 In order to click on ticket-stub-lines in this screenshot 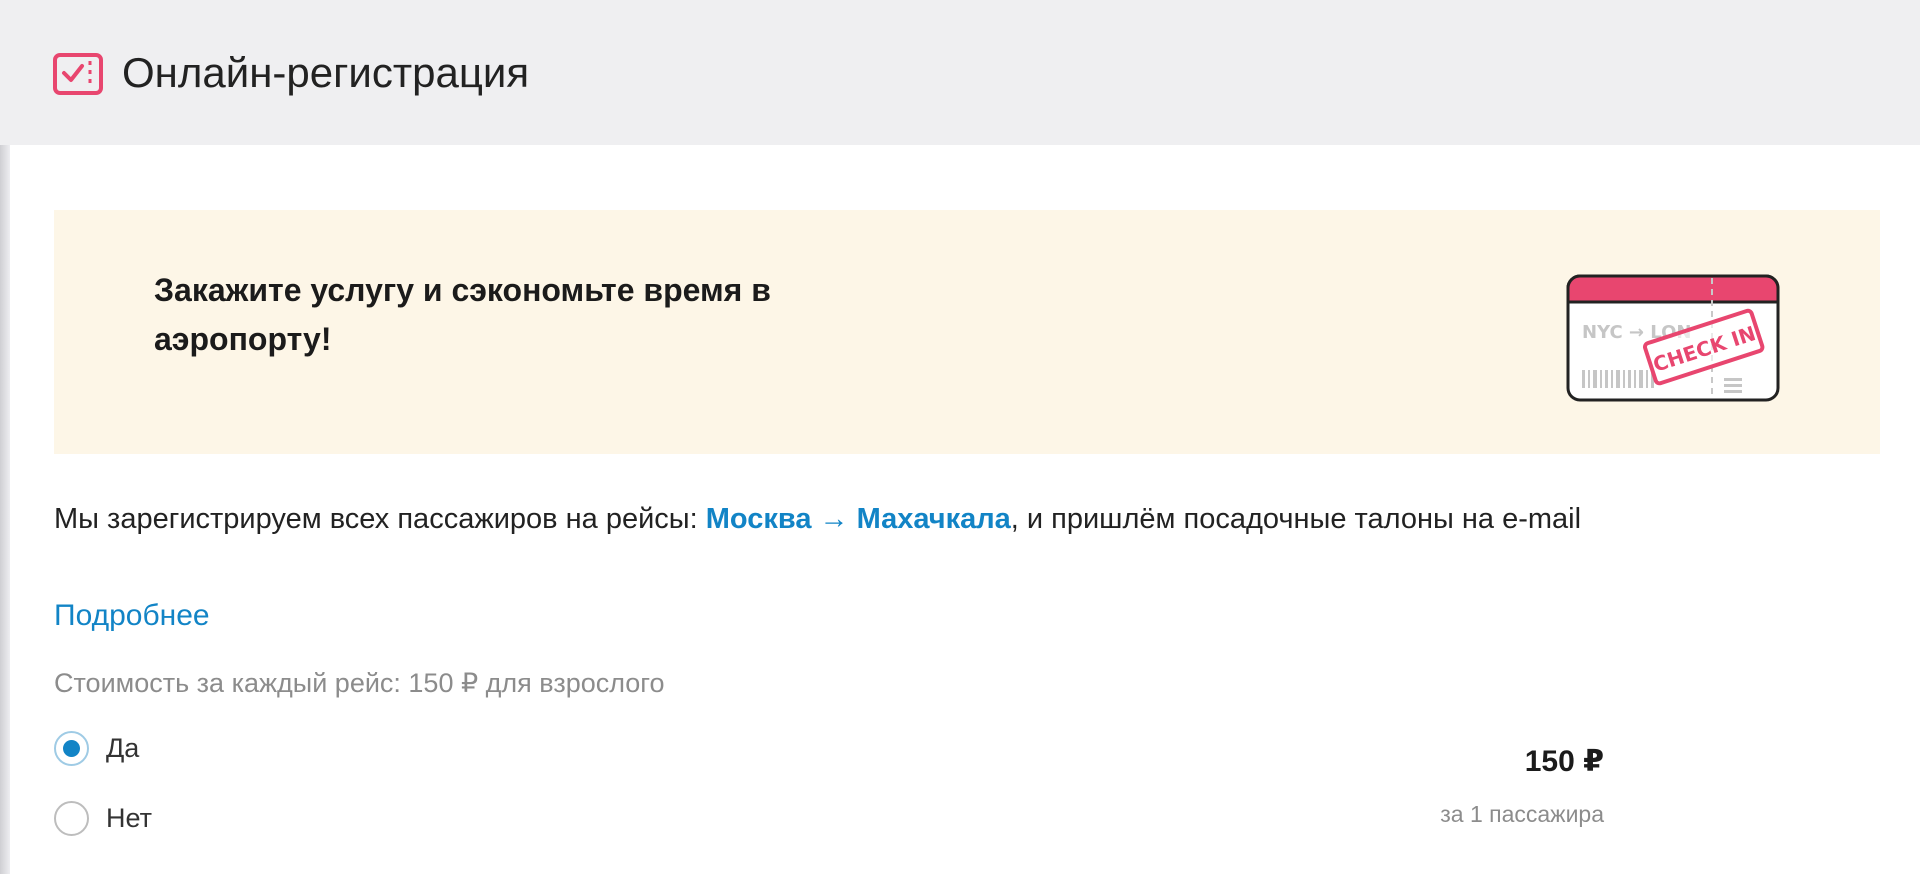, I will do `click(1733, 385)`.